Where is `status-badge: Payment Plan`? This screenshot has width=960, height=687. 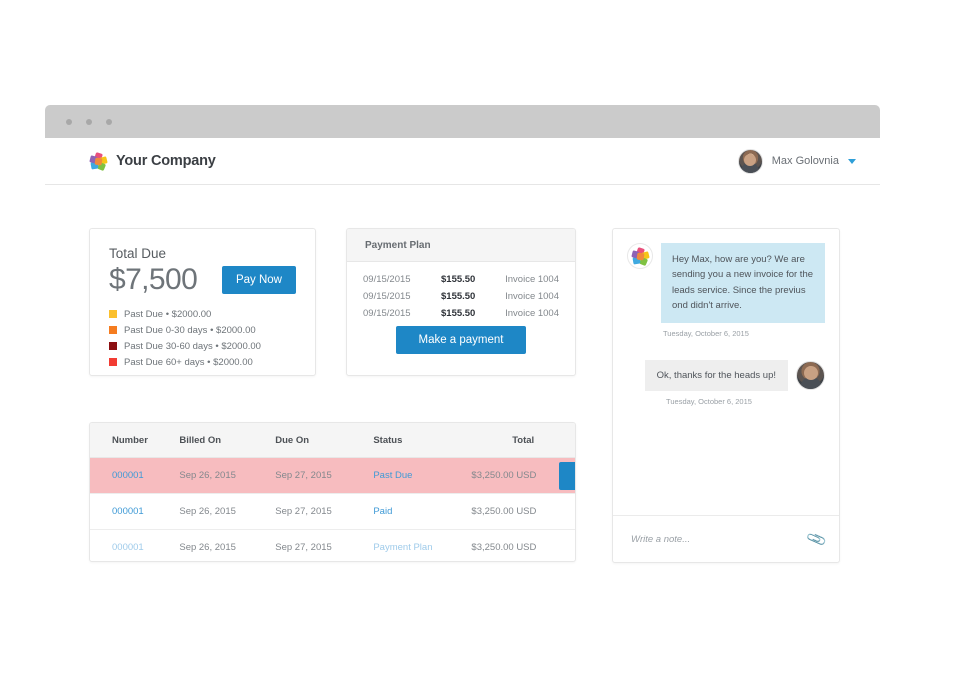
status-badge: Payment Plan is located at coordinates (402, 547).